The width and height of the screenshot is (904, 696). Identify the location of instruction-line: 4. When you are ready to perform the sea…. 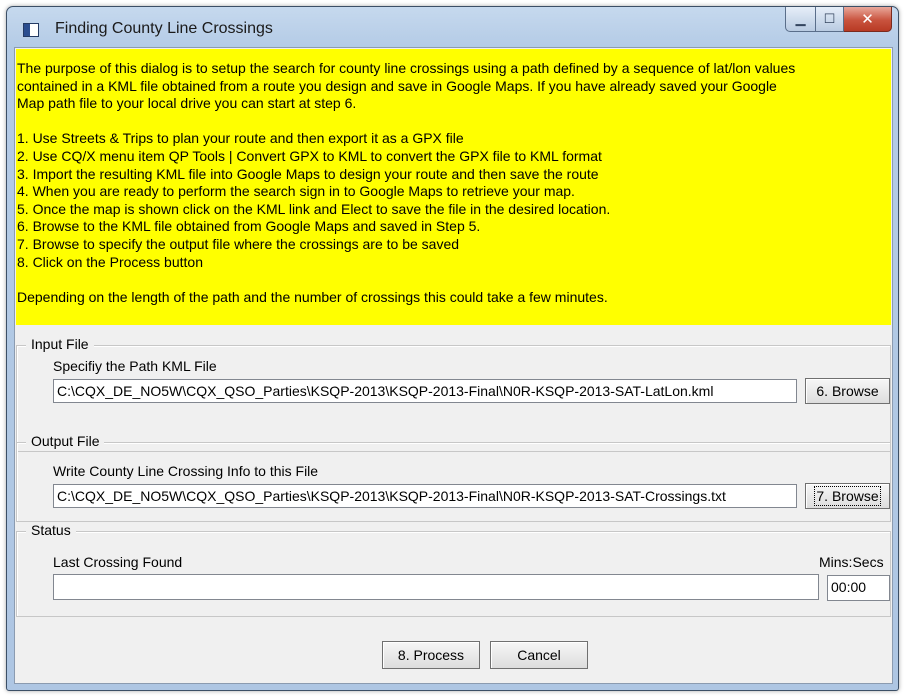
(296, 191).